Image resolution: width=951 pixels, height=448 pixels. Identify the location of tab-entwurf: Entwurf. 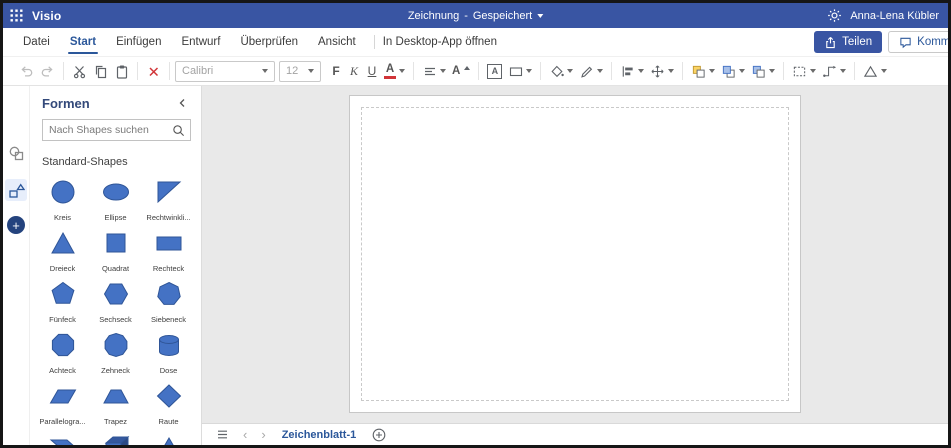
(200, 42).